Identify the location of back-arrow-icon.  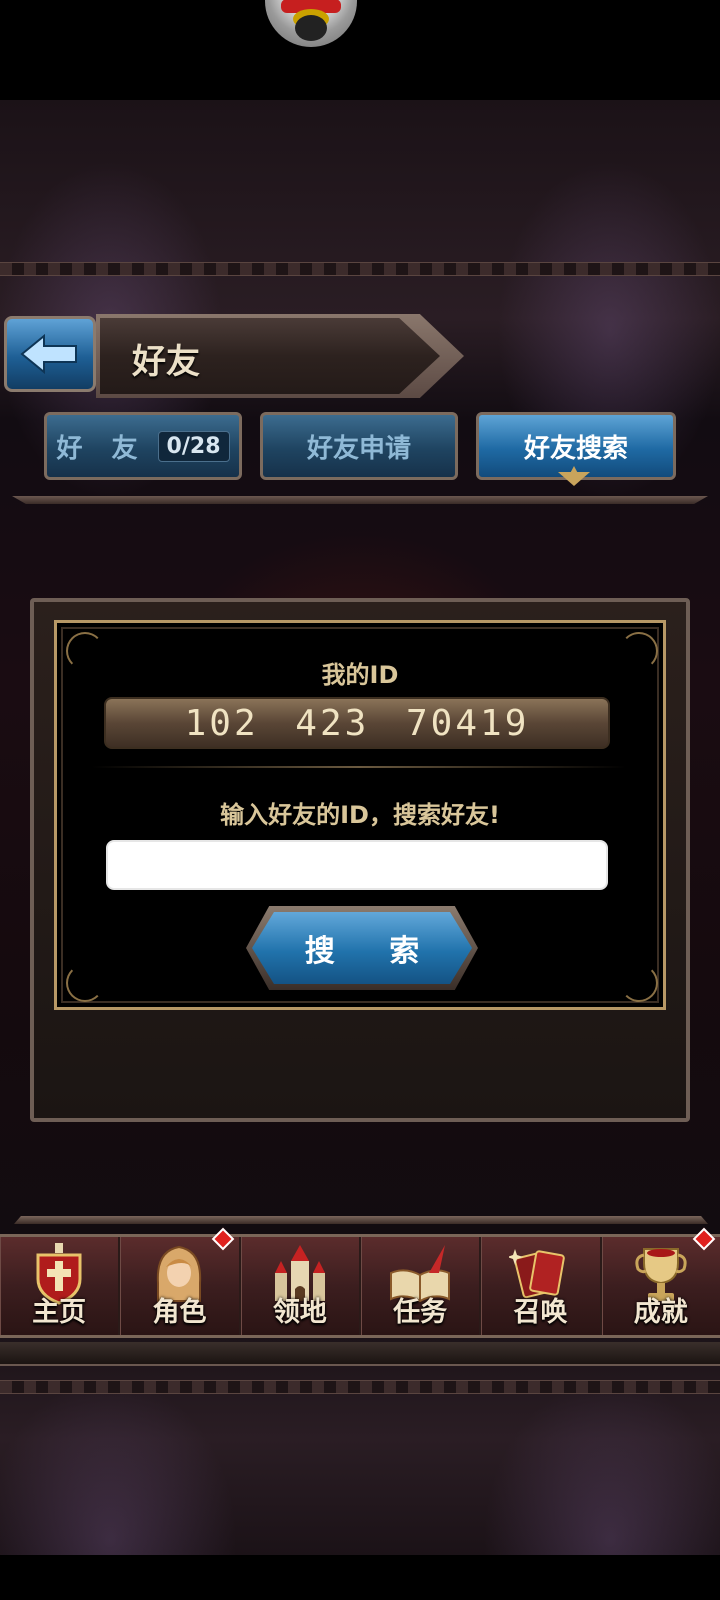
(48, 354).